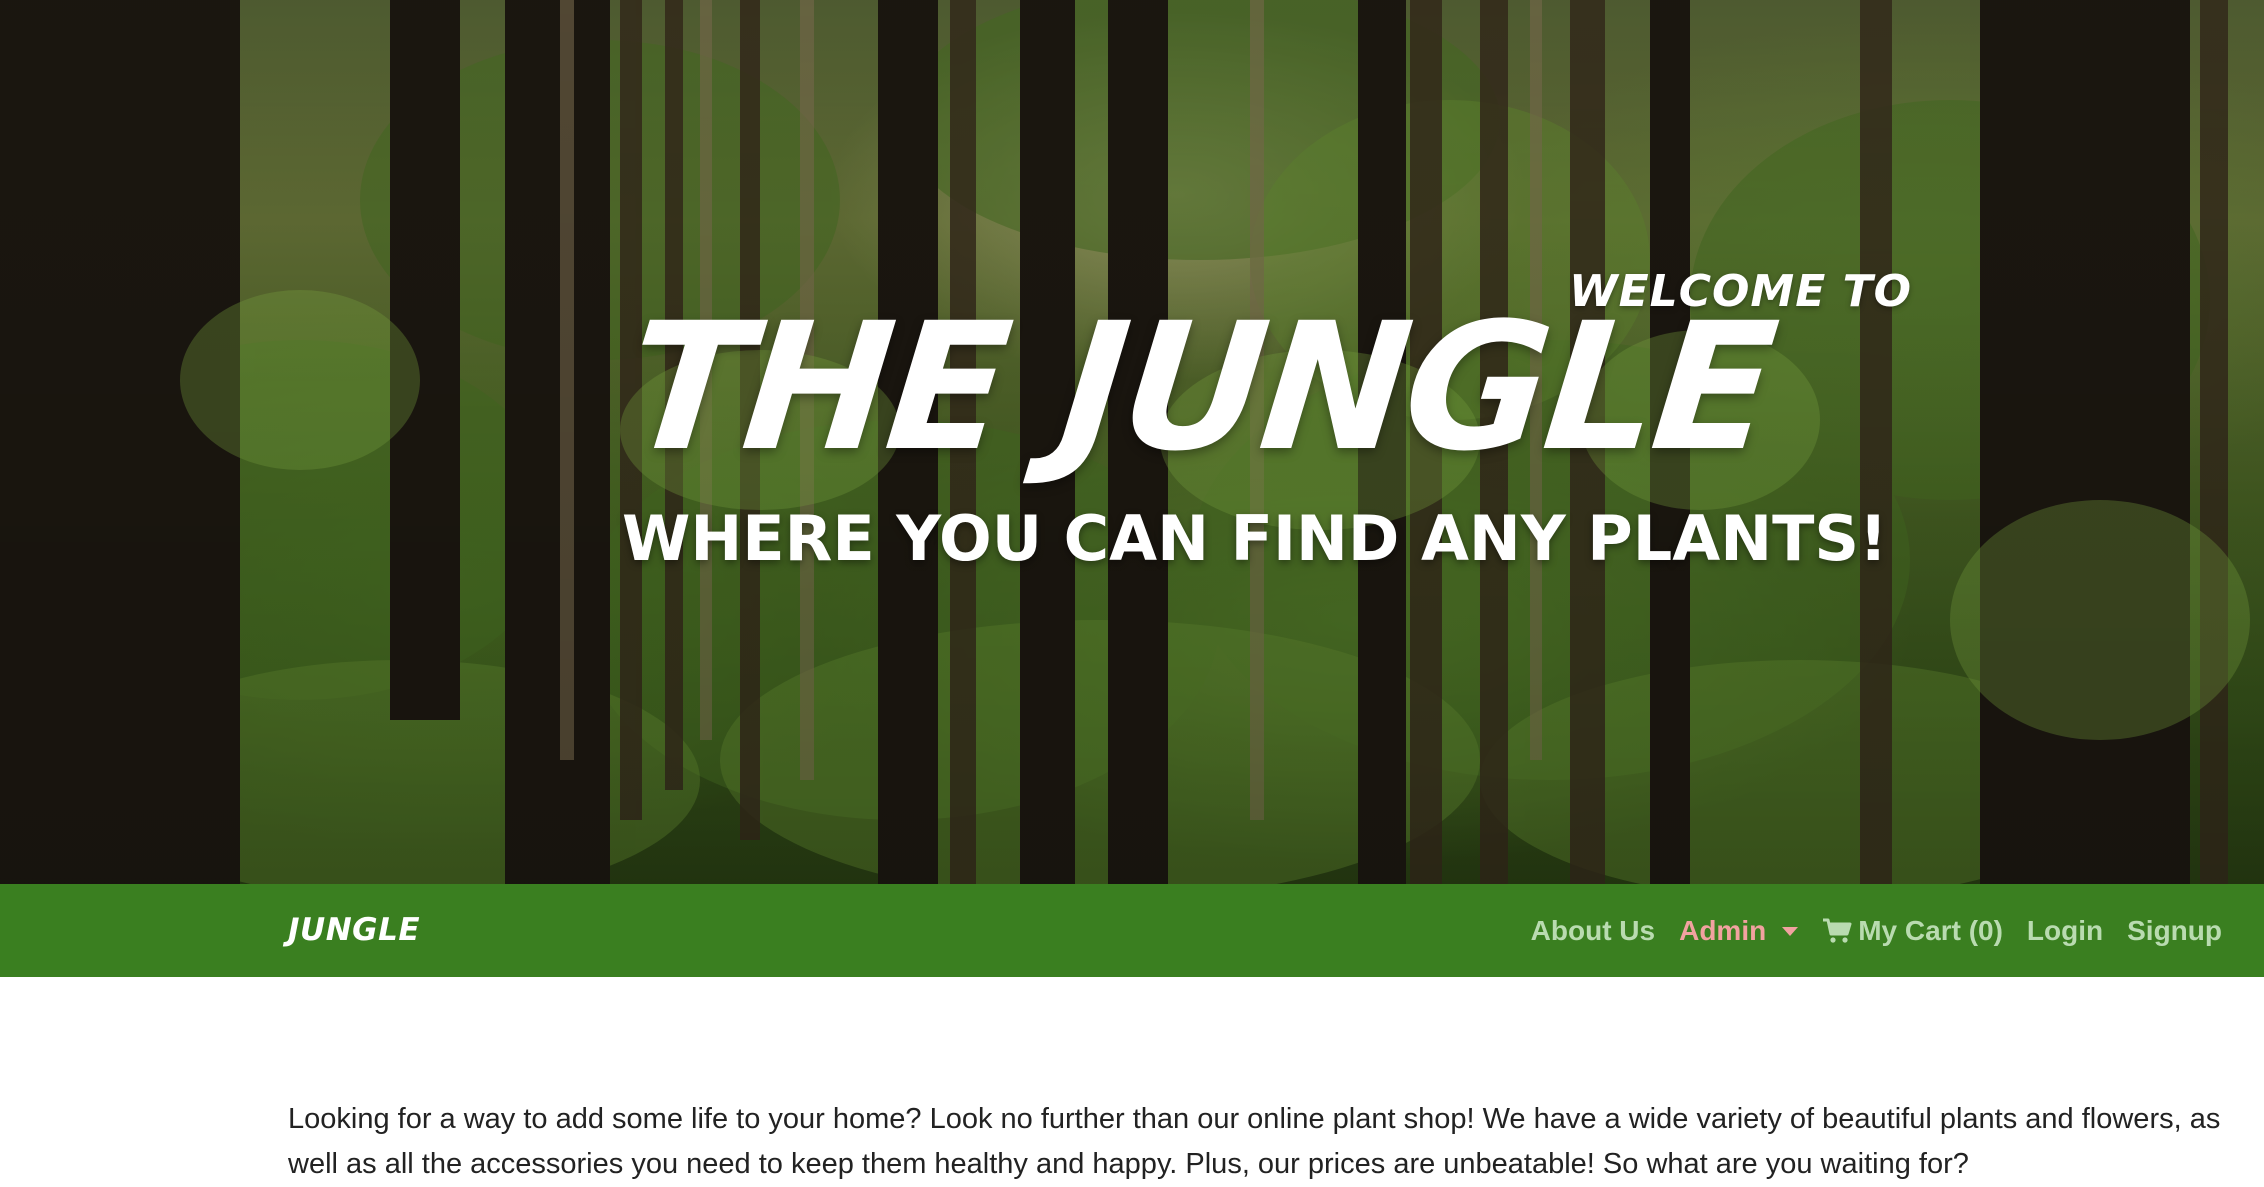  Describe the element at coordinates (1593, 931) in the screenshot. I see `nav-about-us-link: About Us` at that location.